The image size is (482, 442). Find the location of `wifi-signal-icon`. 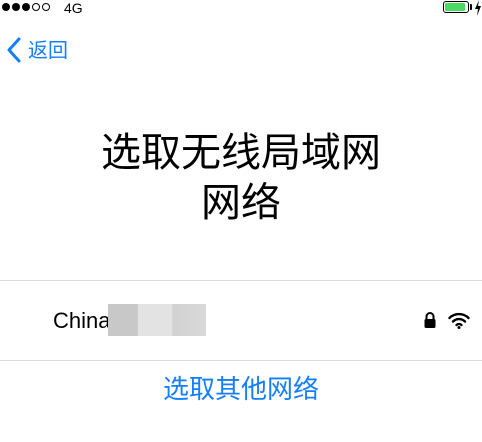

wifi-signal-icon is located at coordinates (459, 320).